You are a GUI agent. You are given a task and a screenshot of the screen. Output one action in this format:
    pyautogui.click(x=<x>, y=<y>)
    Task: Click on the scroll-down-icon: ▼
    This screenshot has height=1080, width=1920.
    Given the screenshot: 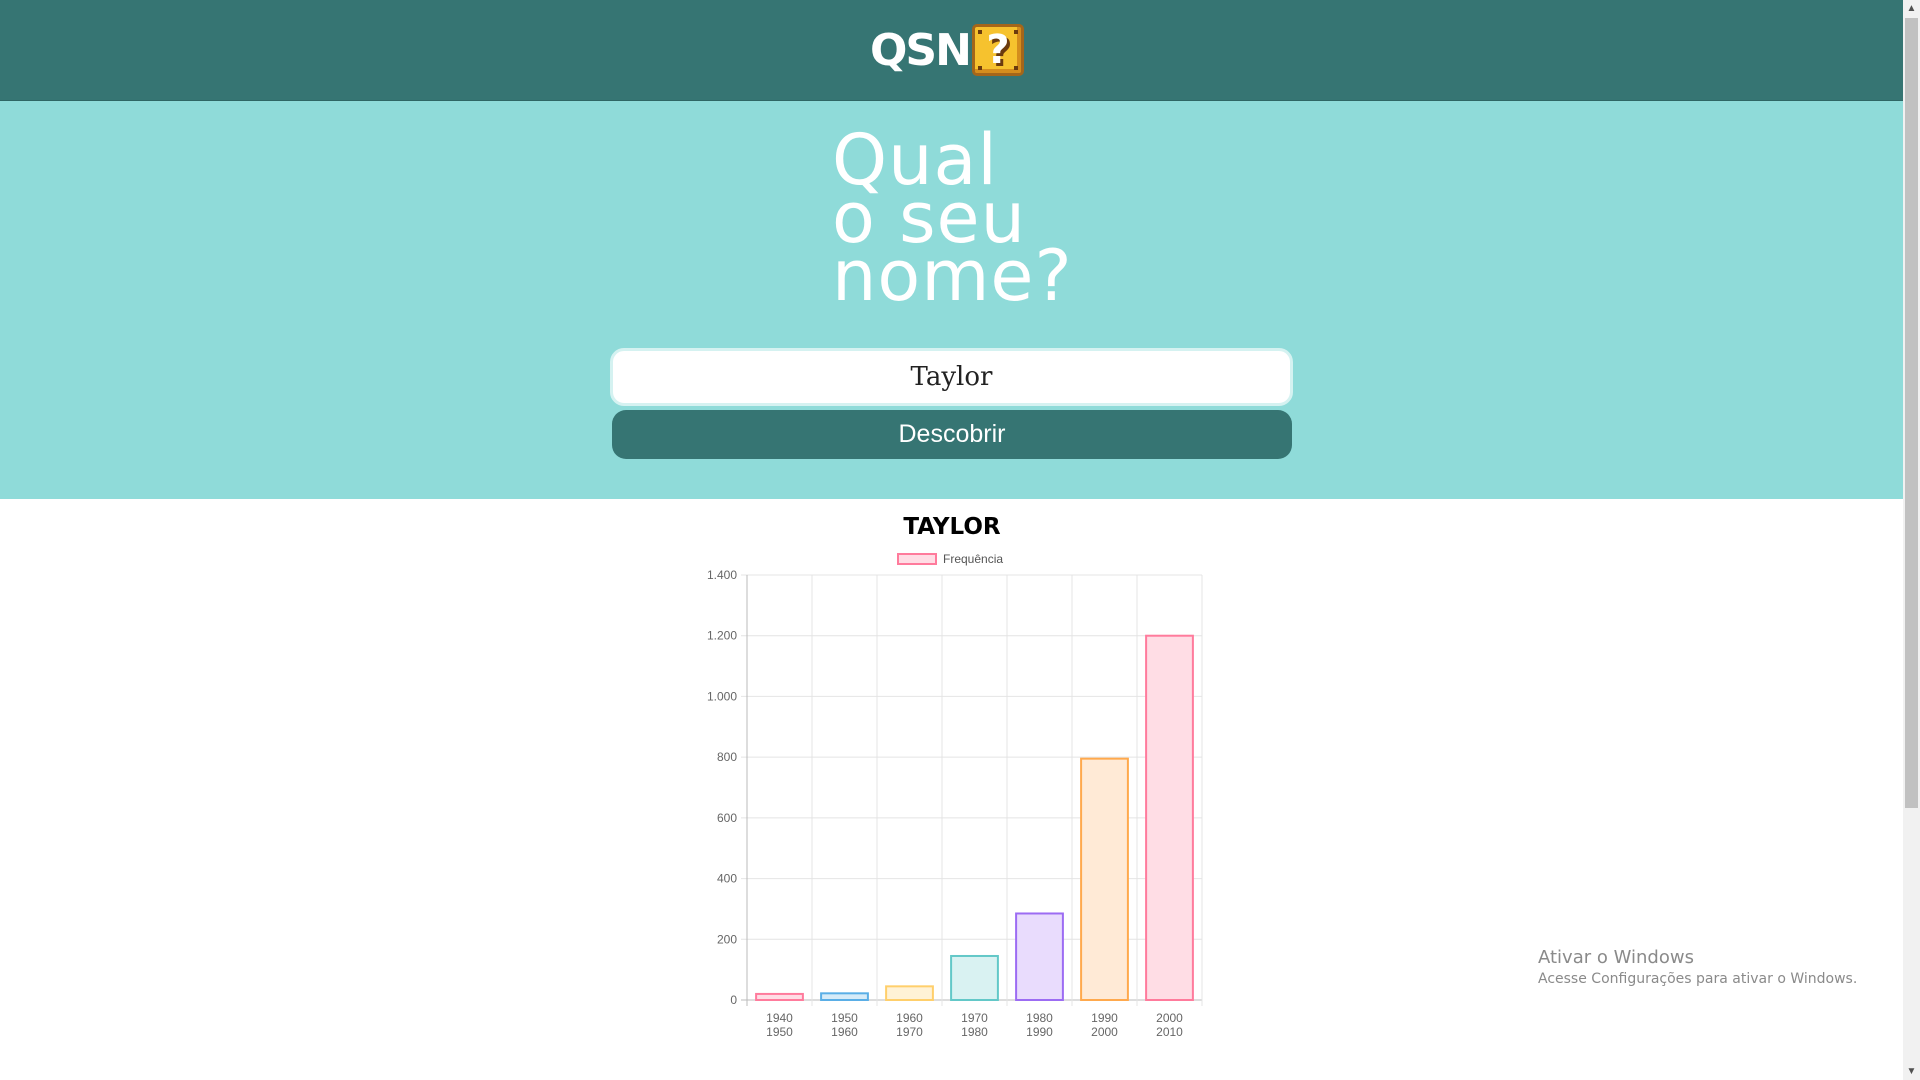 What is the action you would take?
    pyautogui.click(x=1911, y=1071)
    